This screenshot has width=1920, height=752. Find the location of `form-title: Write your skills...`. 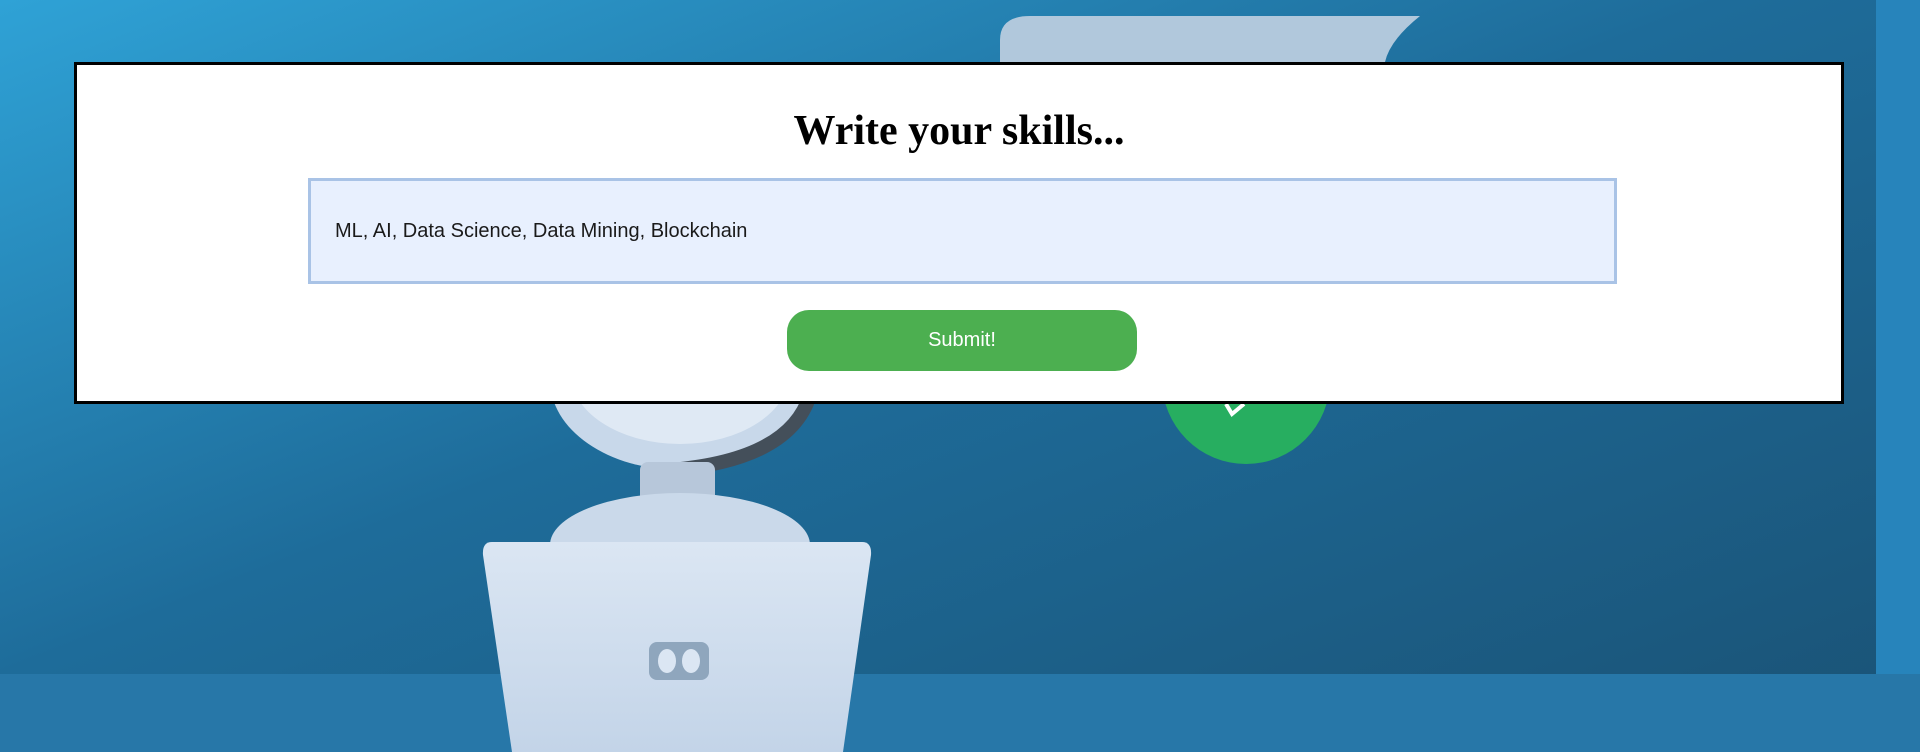

form-title: Write your skills... is located at coordinates (959, 131).